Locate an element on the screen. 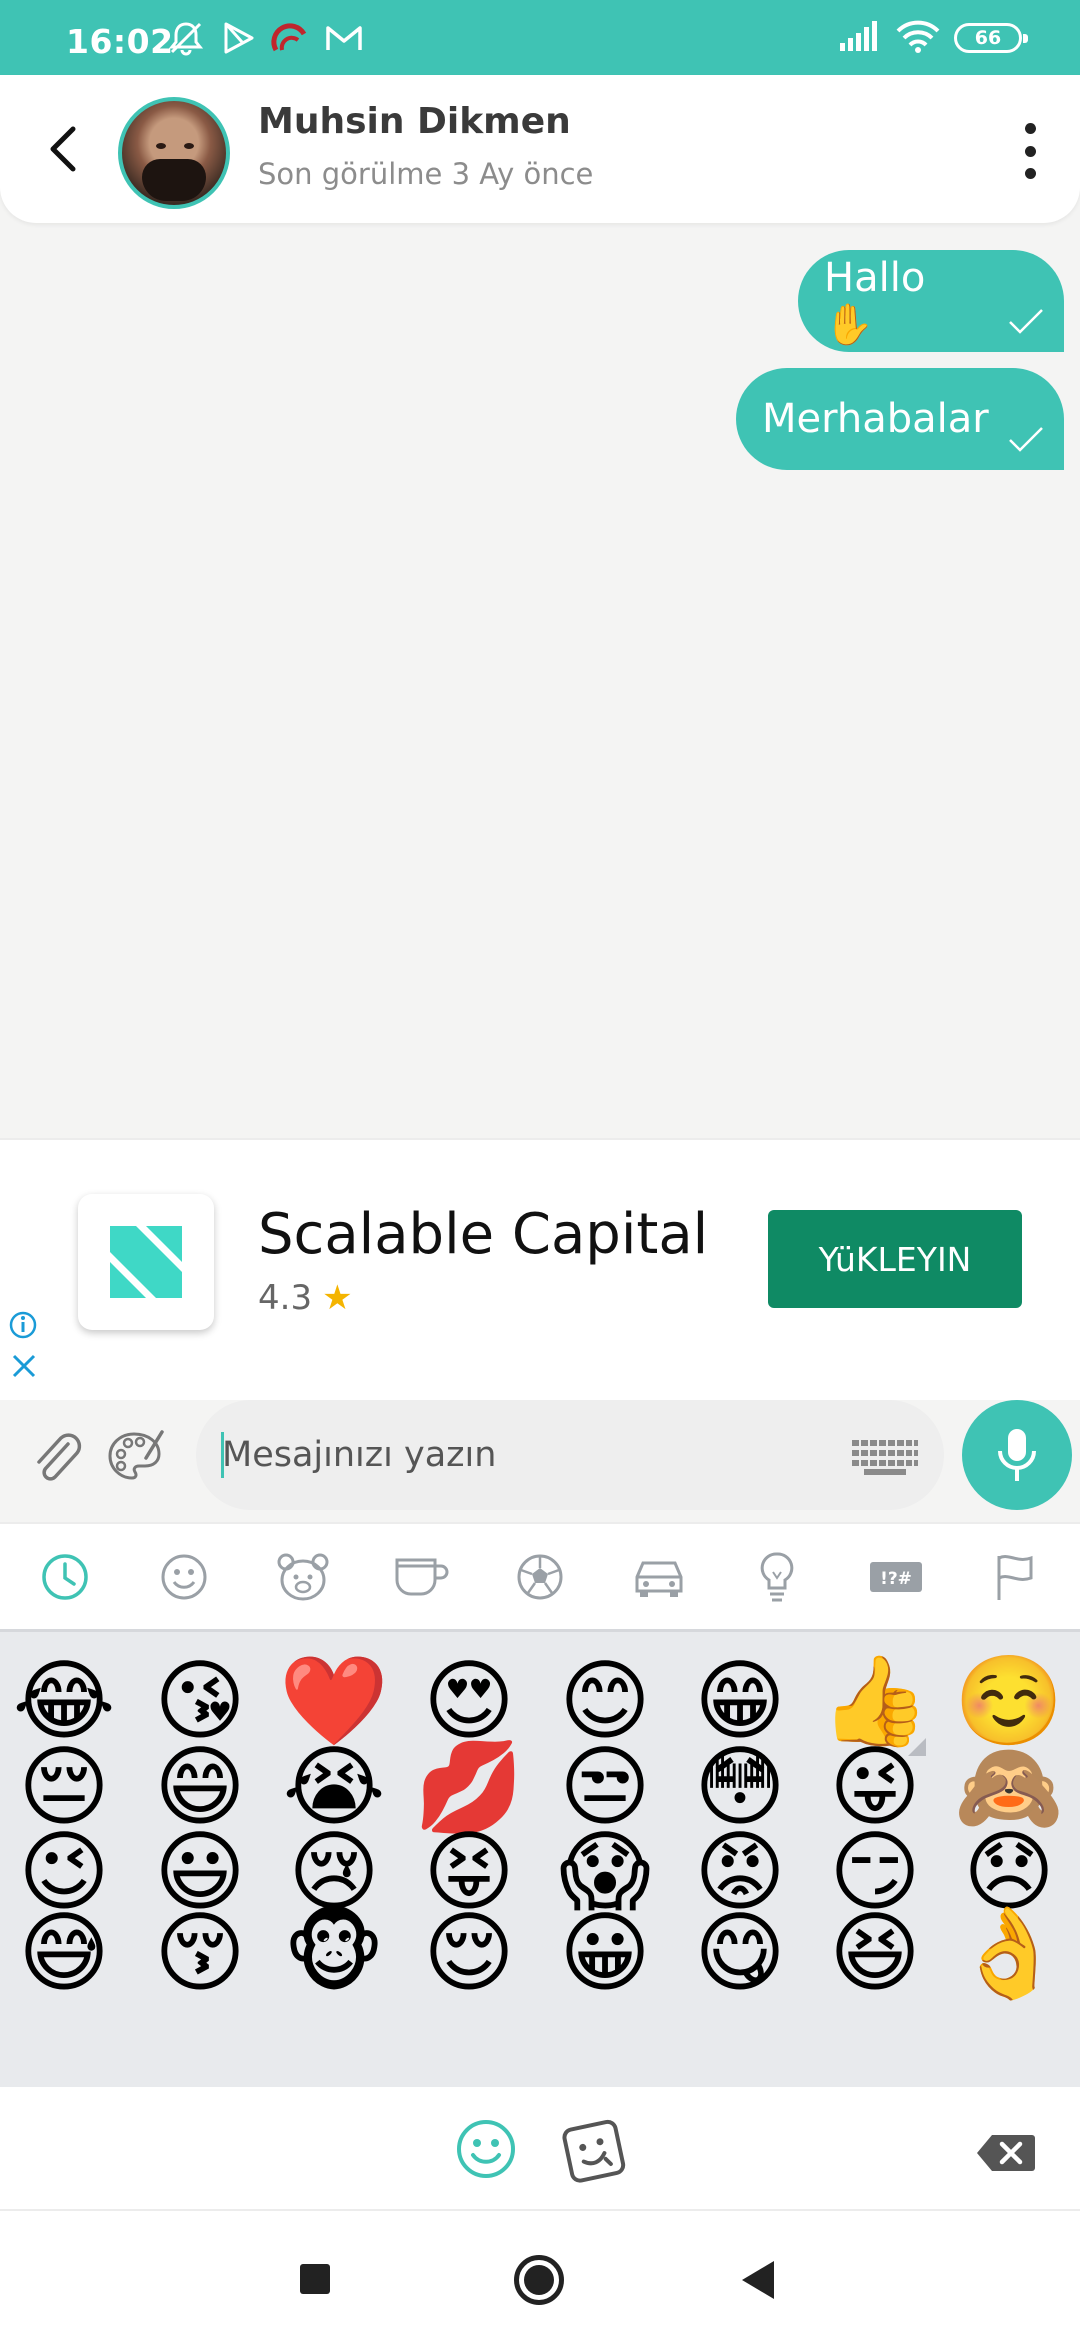 The image size is (1080, 2340). back-button is located at coordinates (62, 149).